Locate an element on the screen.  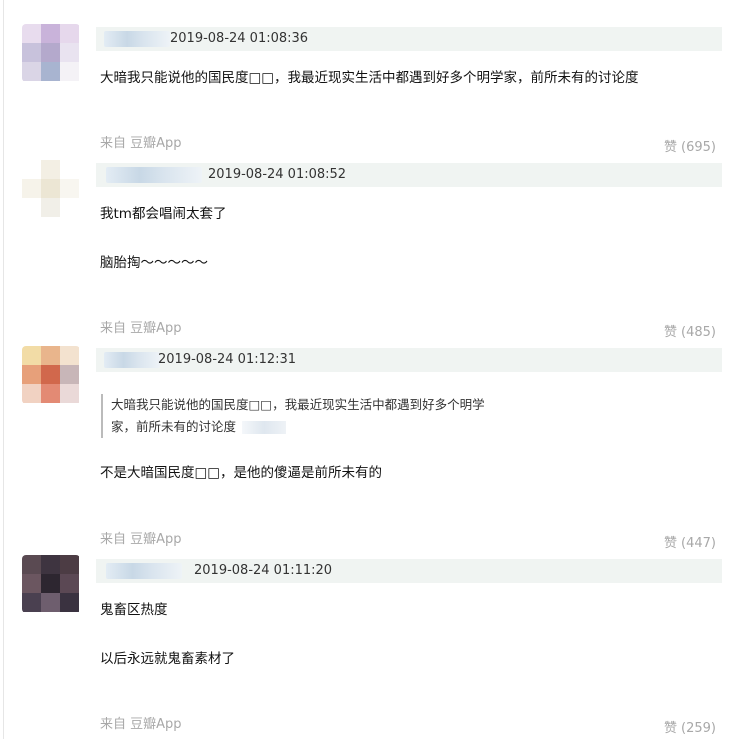
comment-text: 我tm都会唱闹太套了 is located at coordinates (163, 214).